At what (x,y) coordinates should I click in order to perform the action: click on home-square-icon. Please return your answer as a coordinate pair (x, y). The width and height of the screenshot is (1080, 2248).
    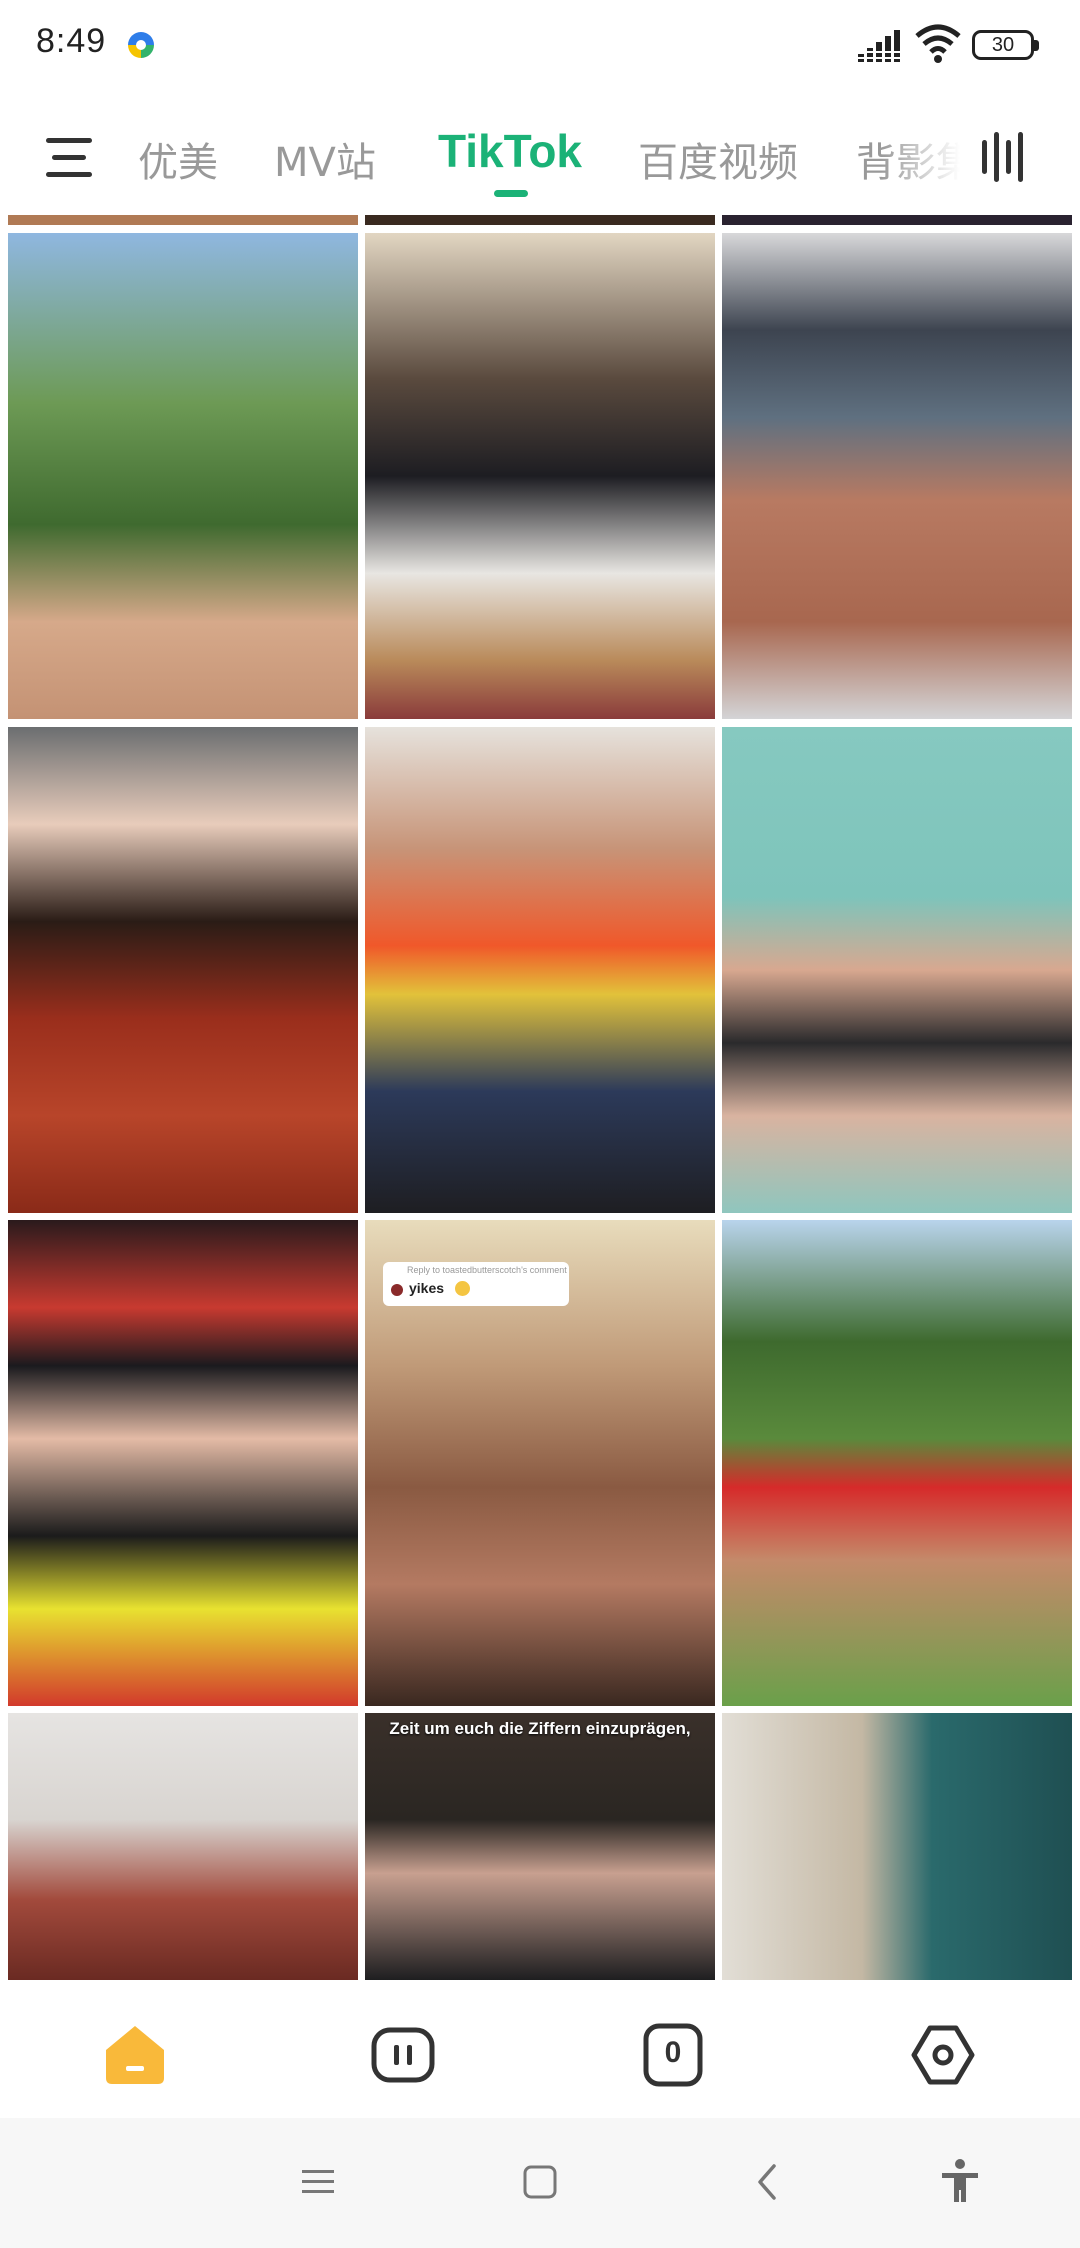
    Looking at the image, I should click on (540, 2182).